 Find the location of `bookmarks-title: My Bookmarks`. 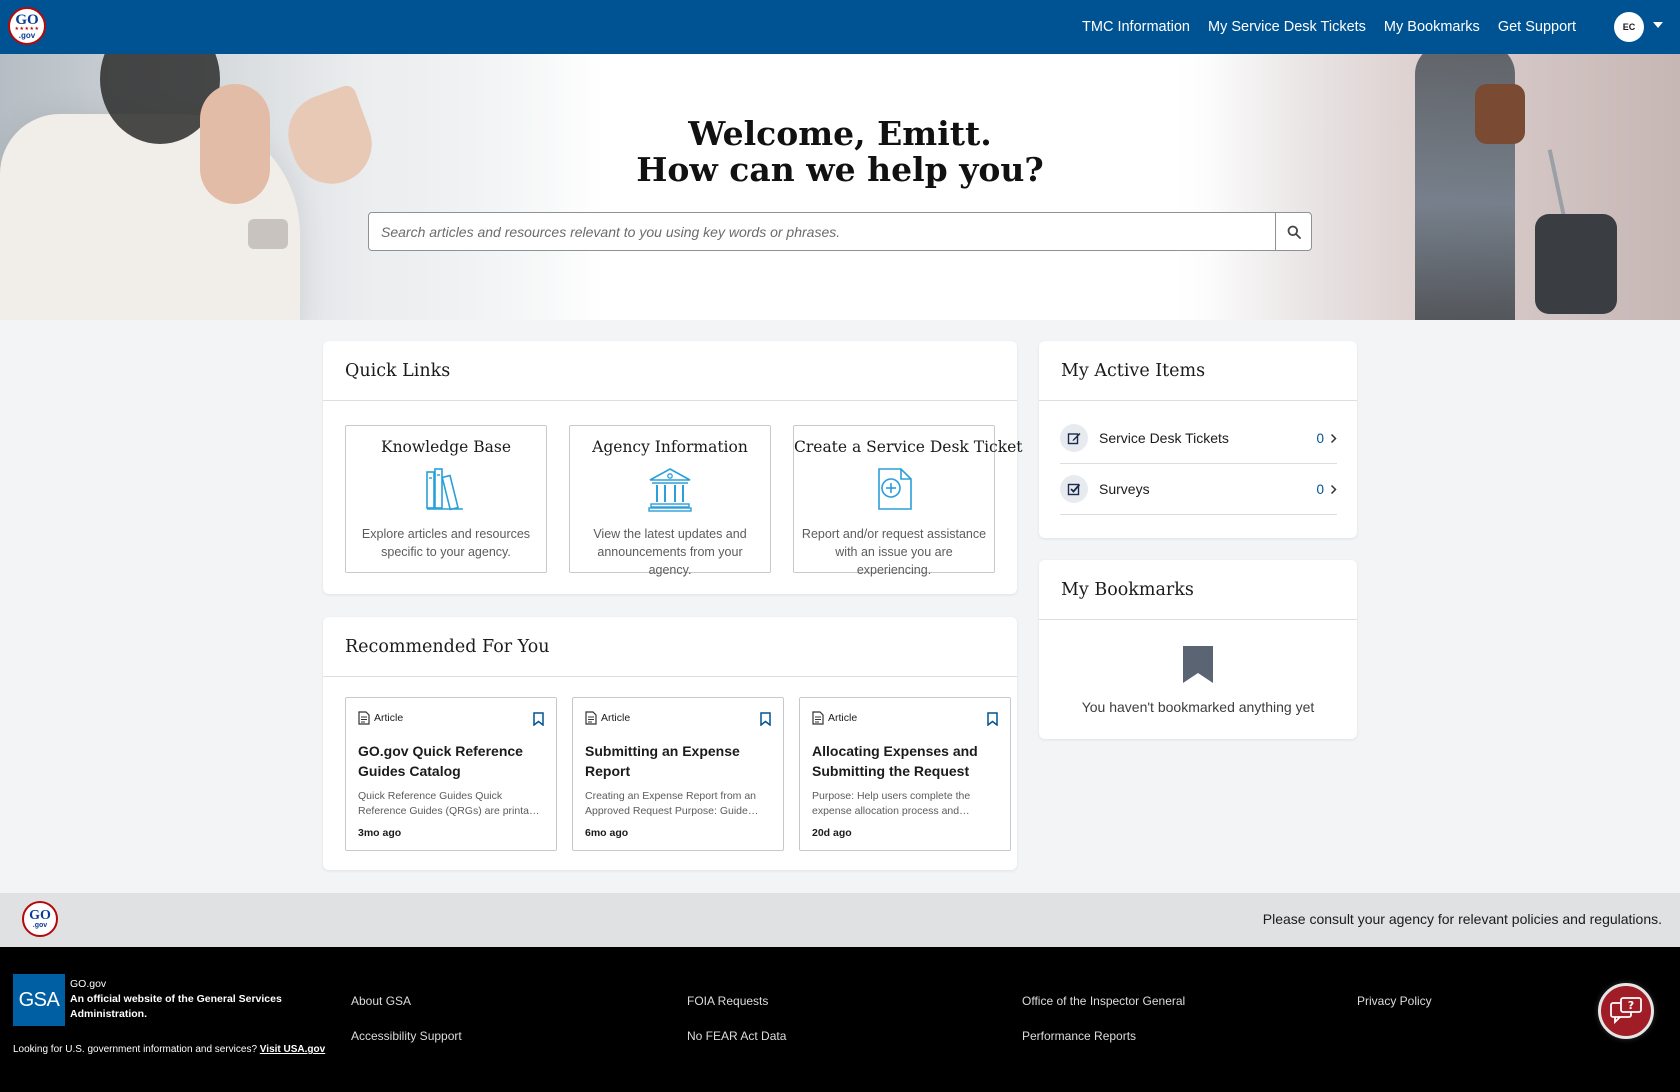

bookmarks-title: My Bookmarks is located at coordinates (1198, 590).